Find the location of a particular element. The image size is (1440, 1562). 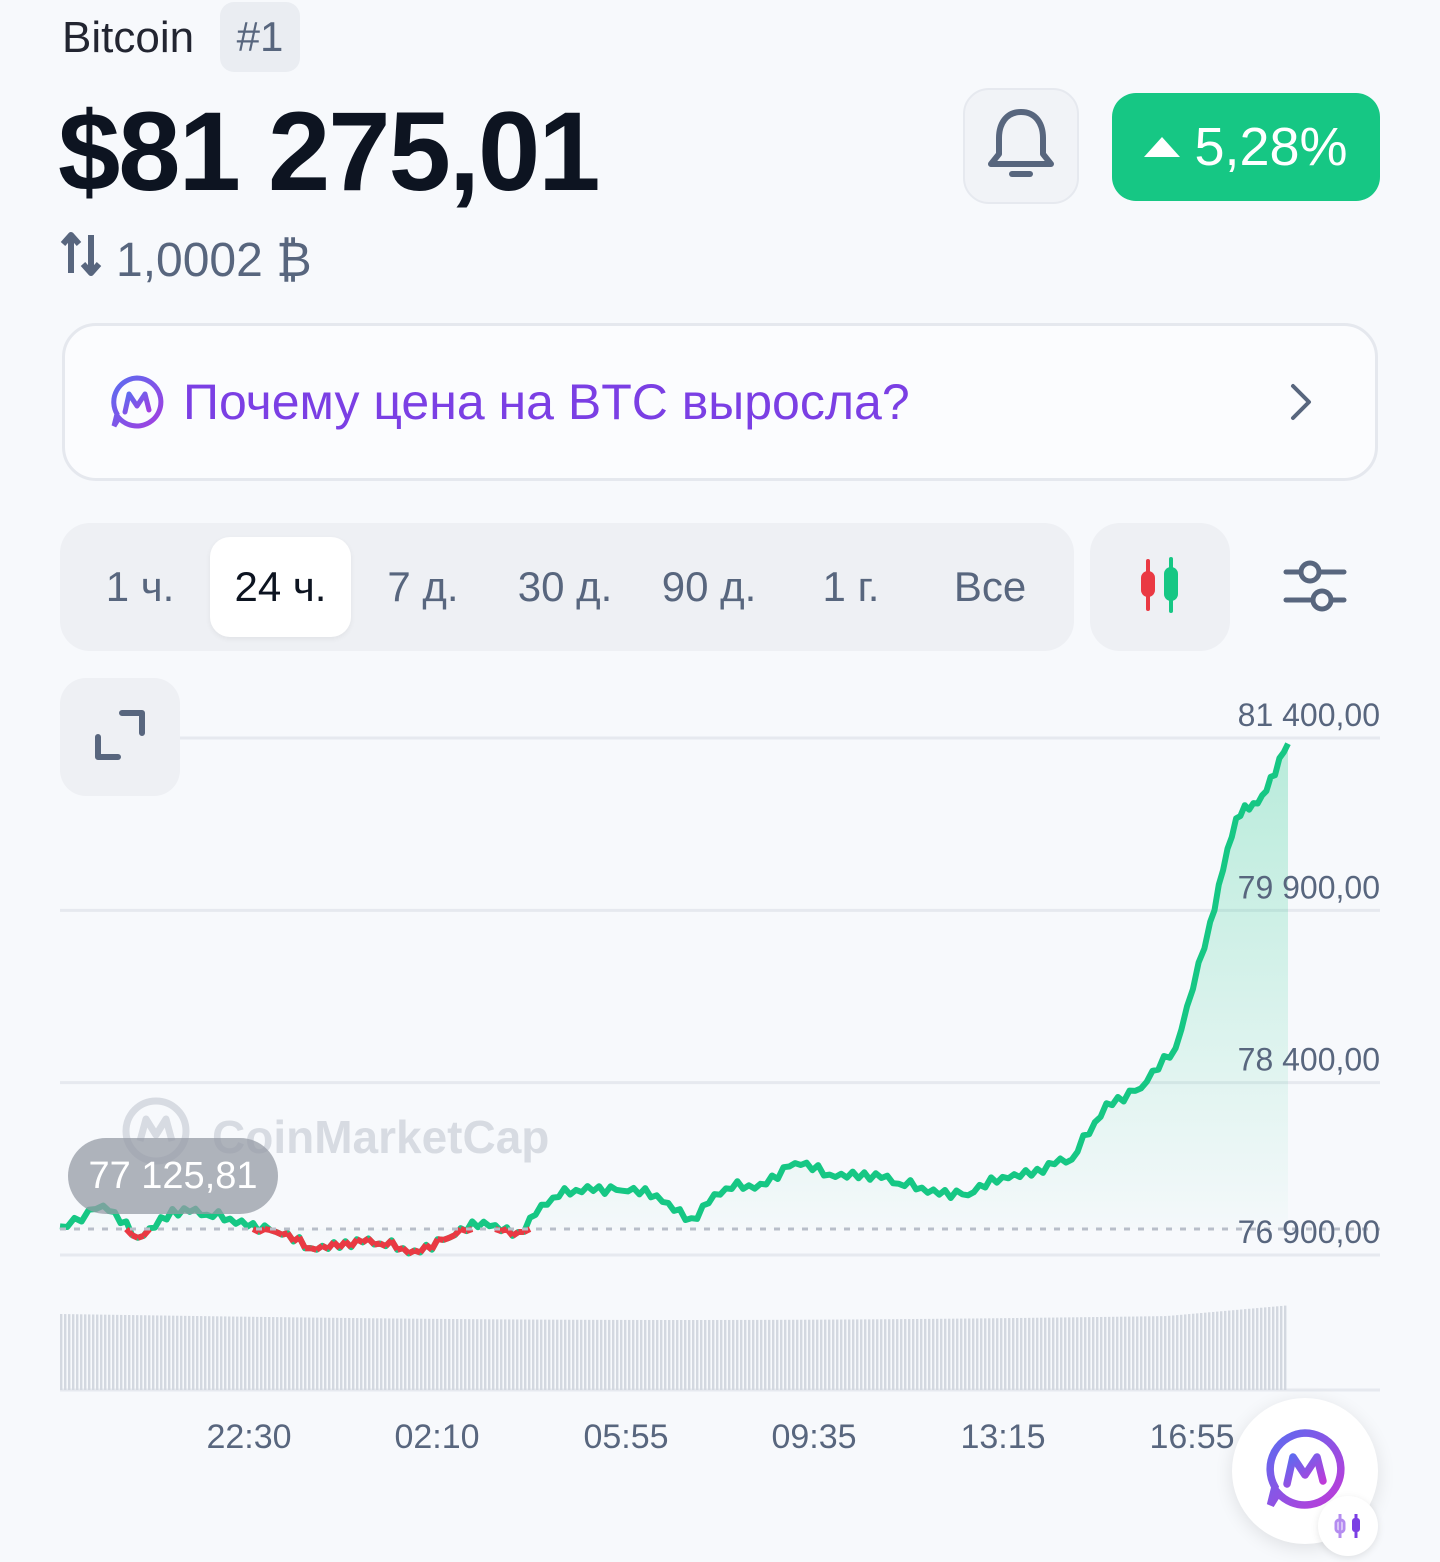

why-price-rose-banner: Почему цена на BTC выросла? is located at coordinates (720, 402).